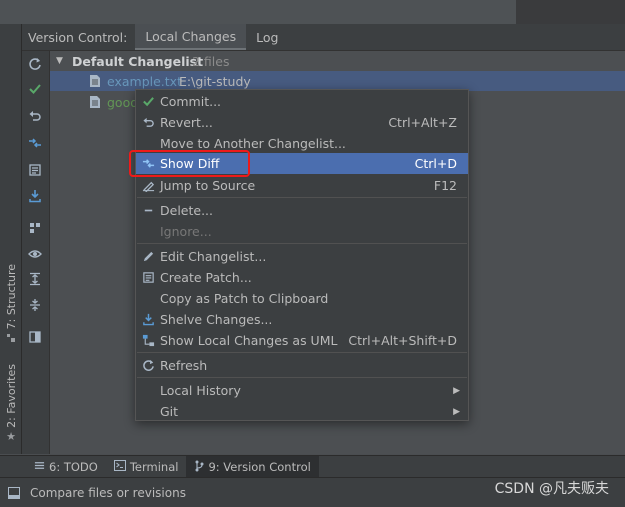 Image resolution: width=625 pixels, height=507 pixels. What do you see at coordinates (302, 122) in the screenshot?
I see `menu-revert: Revert... Ctrl+Alt+Z` at bounding box center [302, 122].